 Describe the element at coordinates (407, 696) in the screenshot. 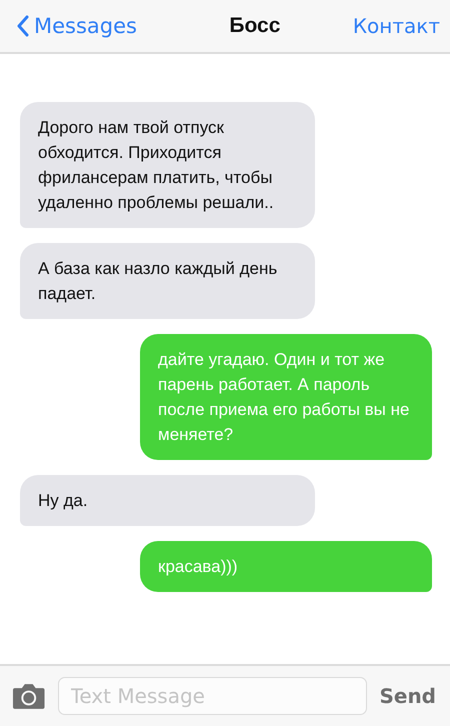

I see `send-button: Send` at that location.